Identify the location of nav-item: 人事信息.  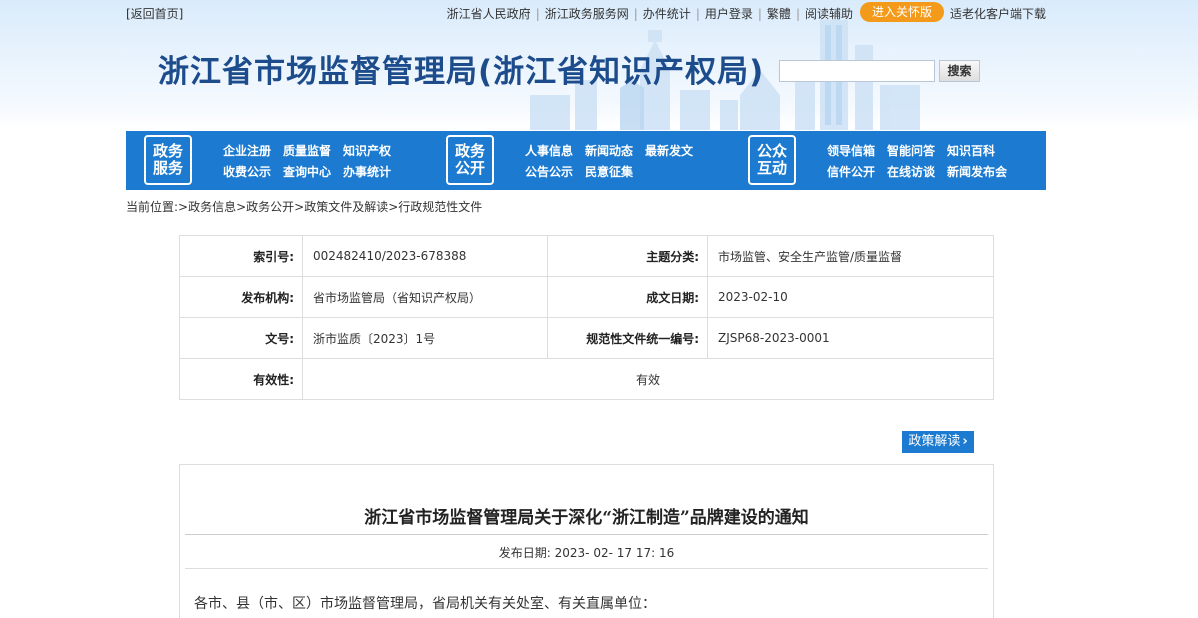
(549, 151).